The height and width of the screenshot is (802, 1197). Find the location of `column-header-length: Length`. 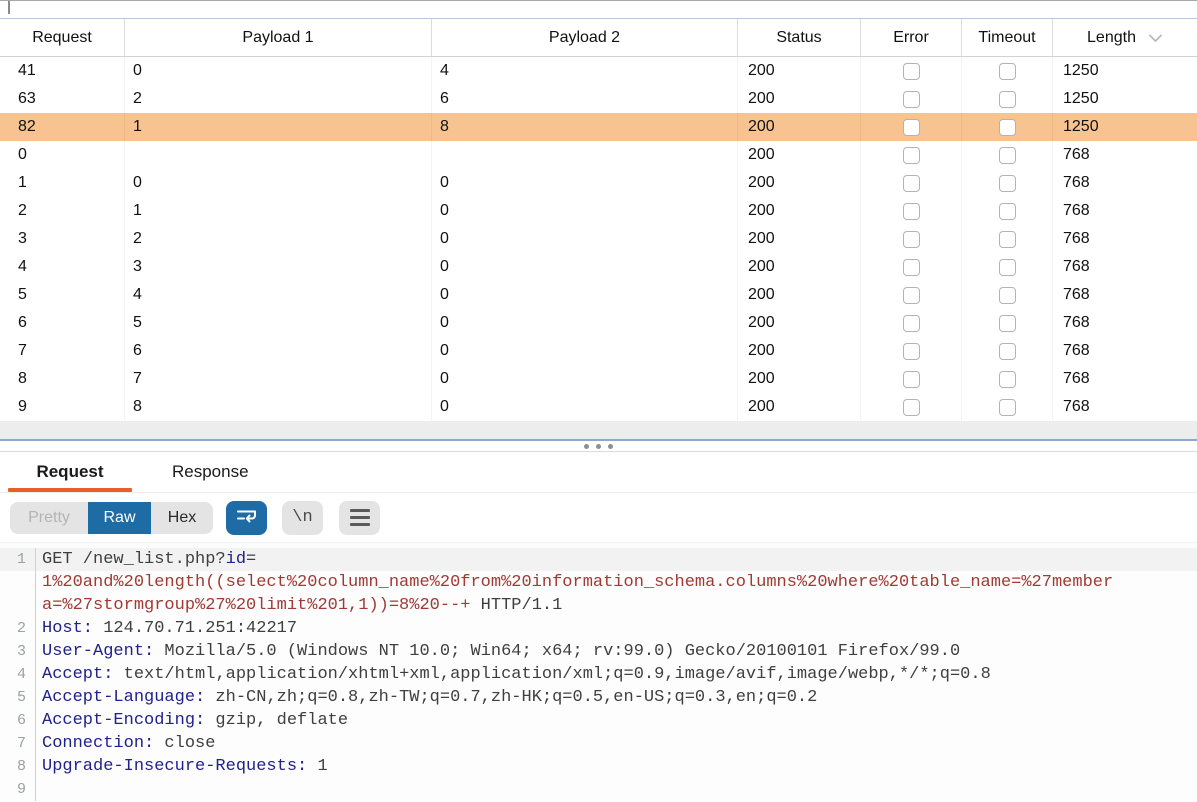

column-header-length: Length is located at coordinates (1125, 37).